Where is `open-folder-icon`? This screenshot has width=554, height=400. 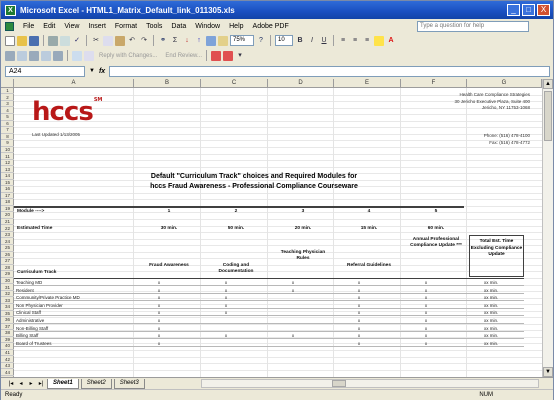 open-folder-icon is located at coordinates (22, 40).